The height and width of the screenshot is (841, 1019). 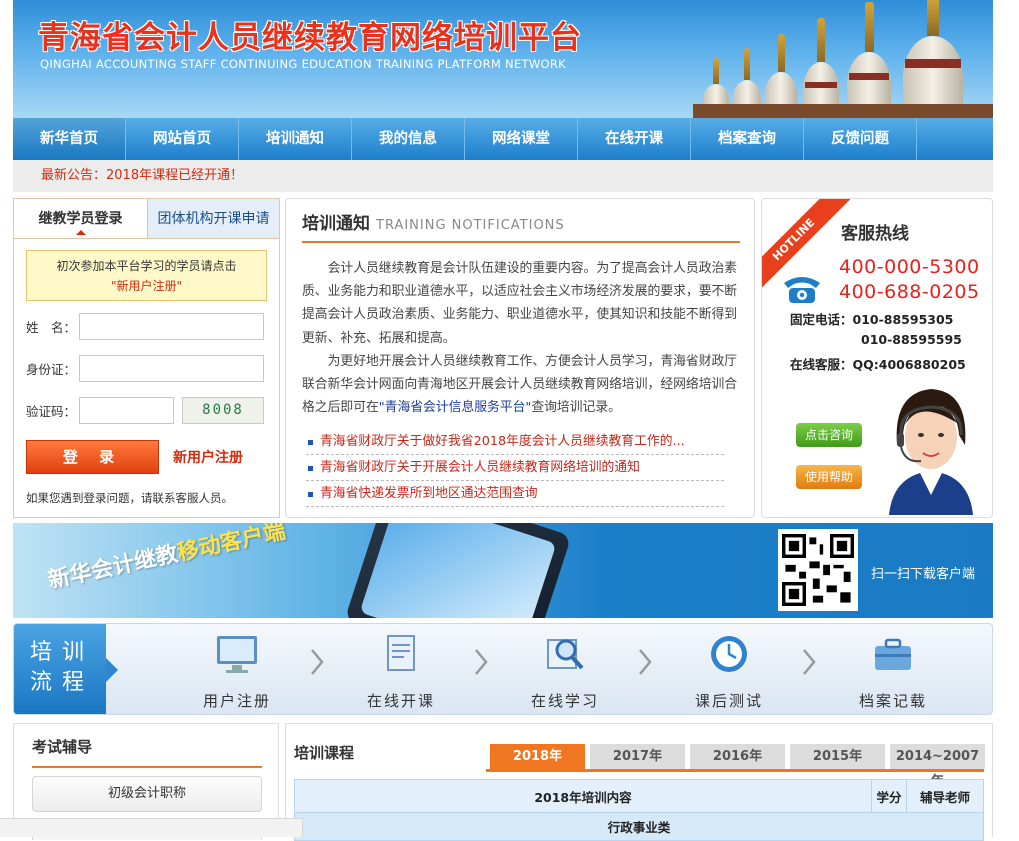 I want to click on register-link: 新用户注册, so click(x=208, y=457).